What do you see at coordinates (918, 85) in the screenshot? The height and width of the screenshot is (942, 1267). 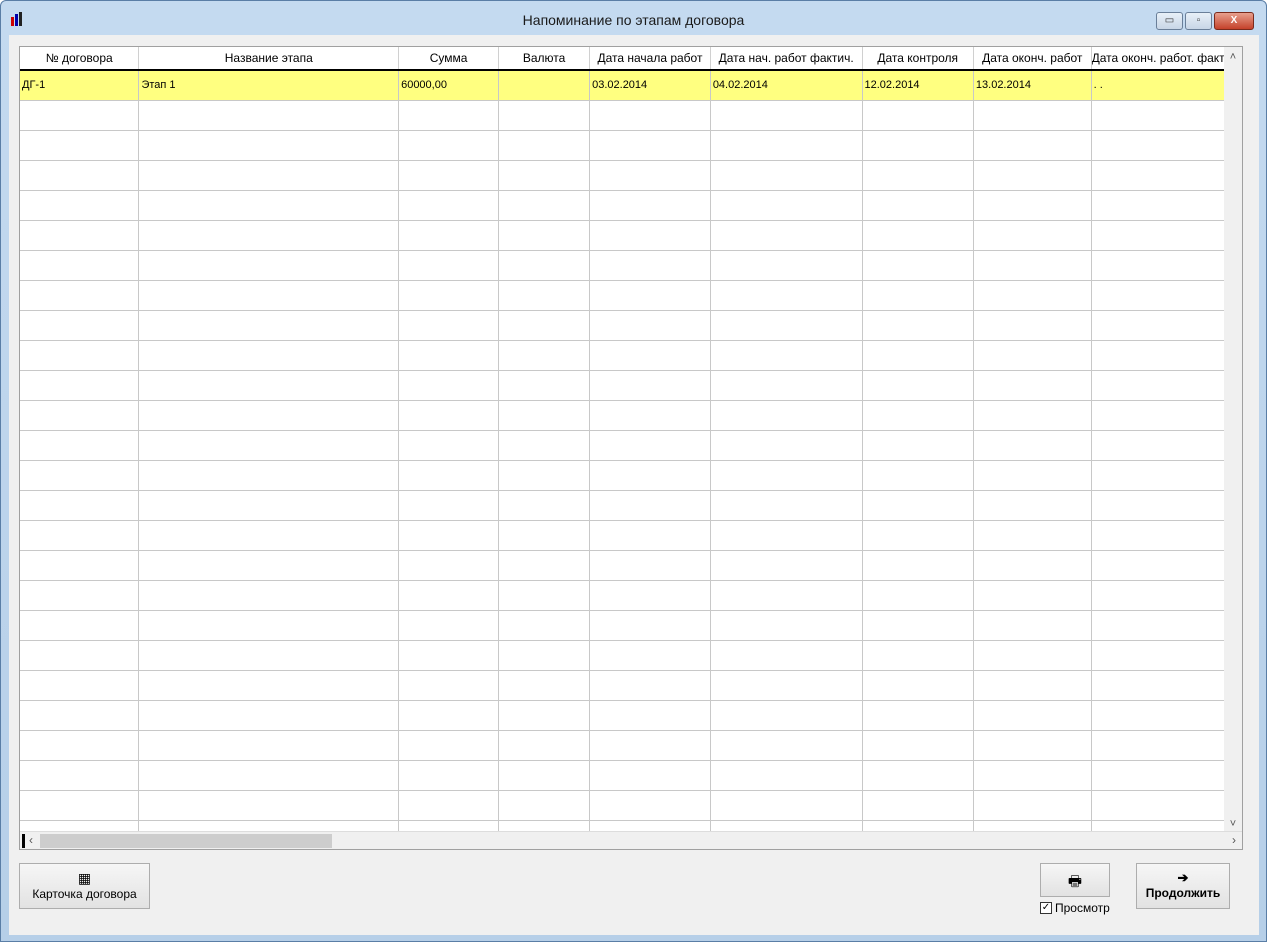 I see `table-cell: 12.02.2014` at bounding box center [918, 85].